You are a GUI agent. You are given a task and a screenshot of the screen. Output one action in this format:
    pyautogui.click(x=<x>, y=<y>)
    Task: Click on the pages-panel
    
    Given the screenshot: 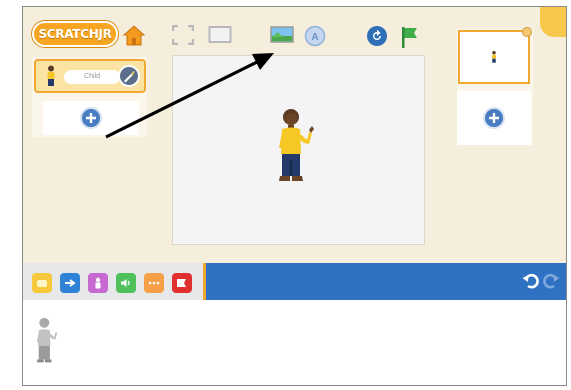 What is the action you would take?
    pyautogui.click(x=495, y=86)
    